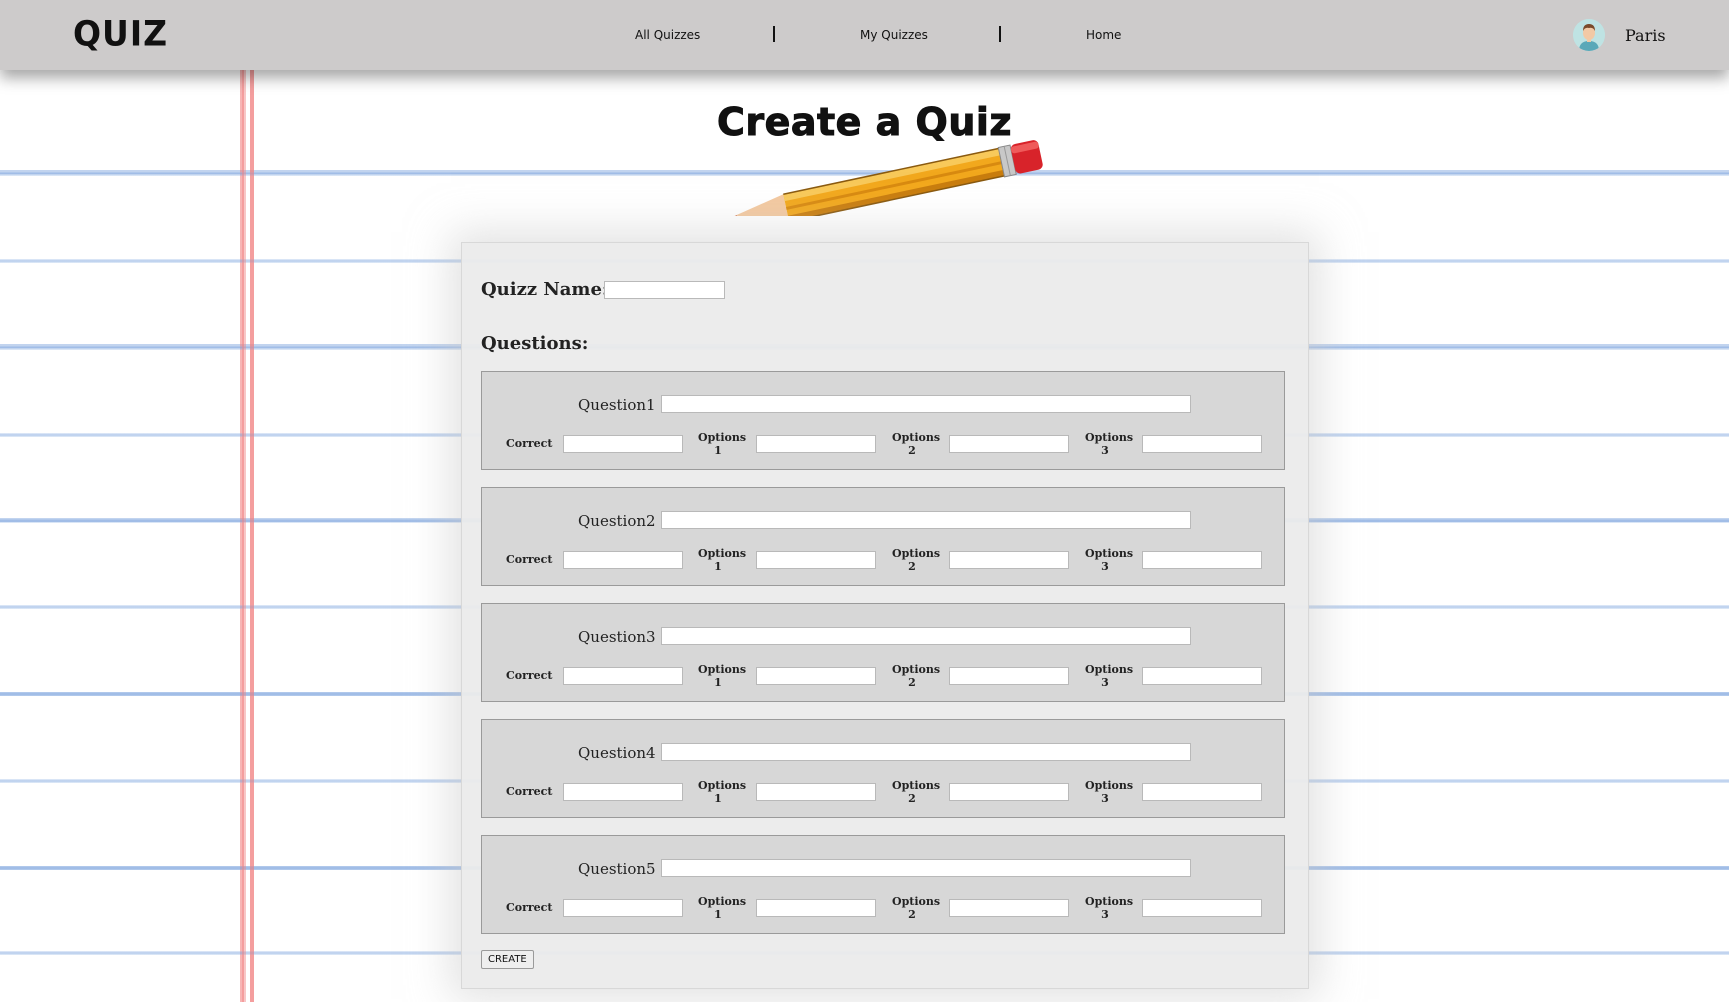 Image resolution: width=1729 pixels, height=1002 pixels. Describe the element at coordinates (1589, 35) in the screenshot. I see `user-avatar-icon` at that location.